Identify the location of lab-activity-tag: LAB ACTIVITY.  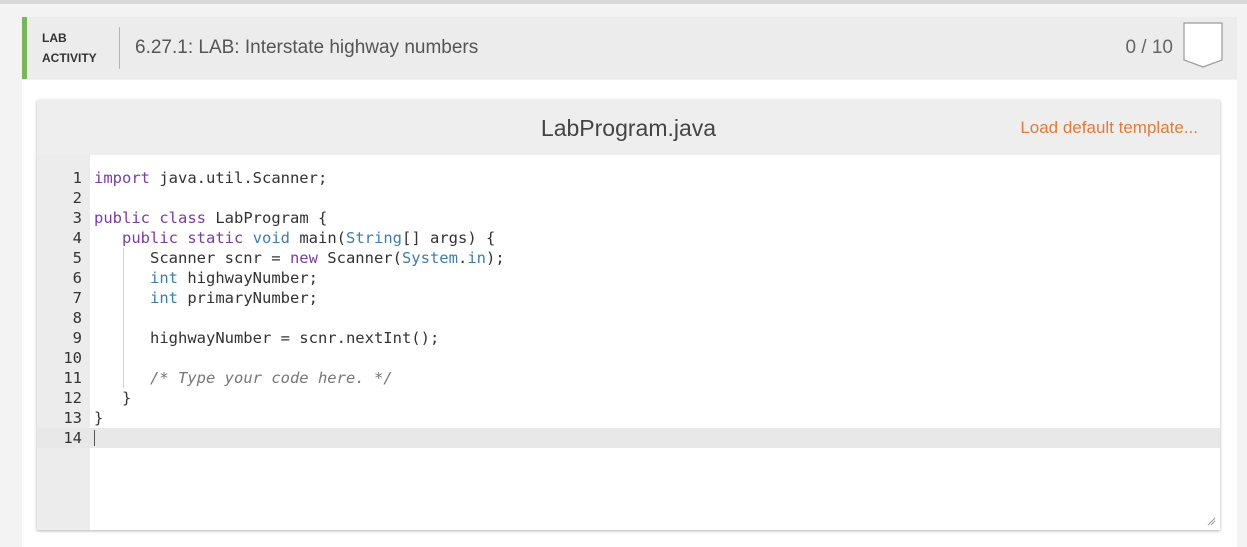
(69, 48).